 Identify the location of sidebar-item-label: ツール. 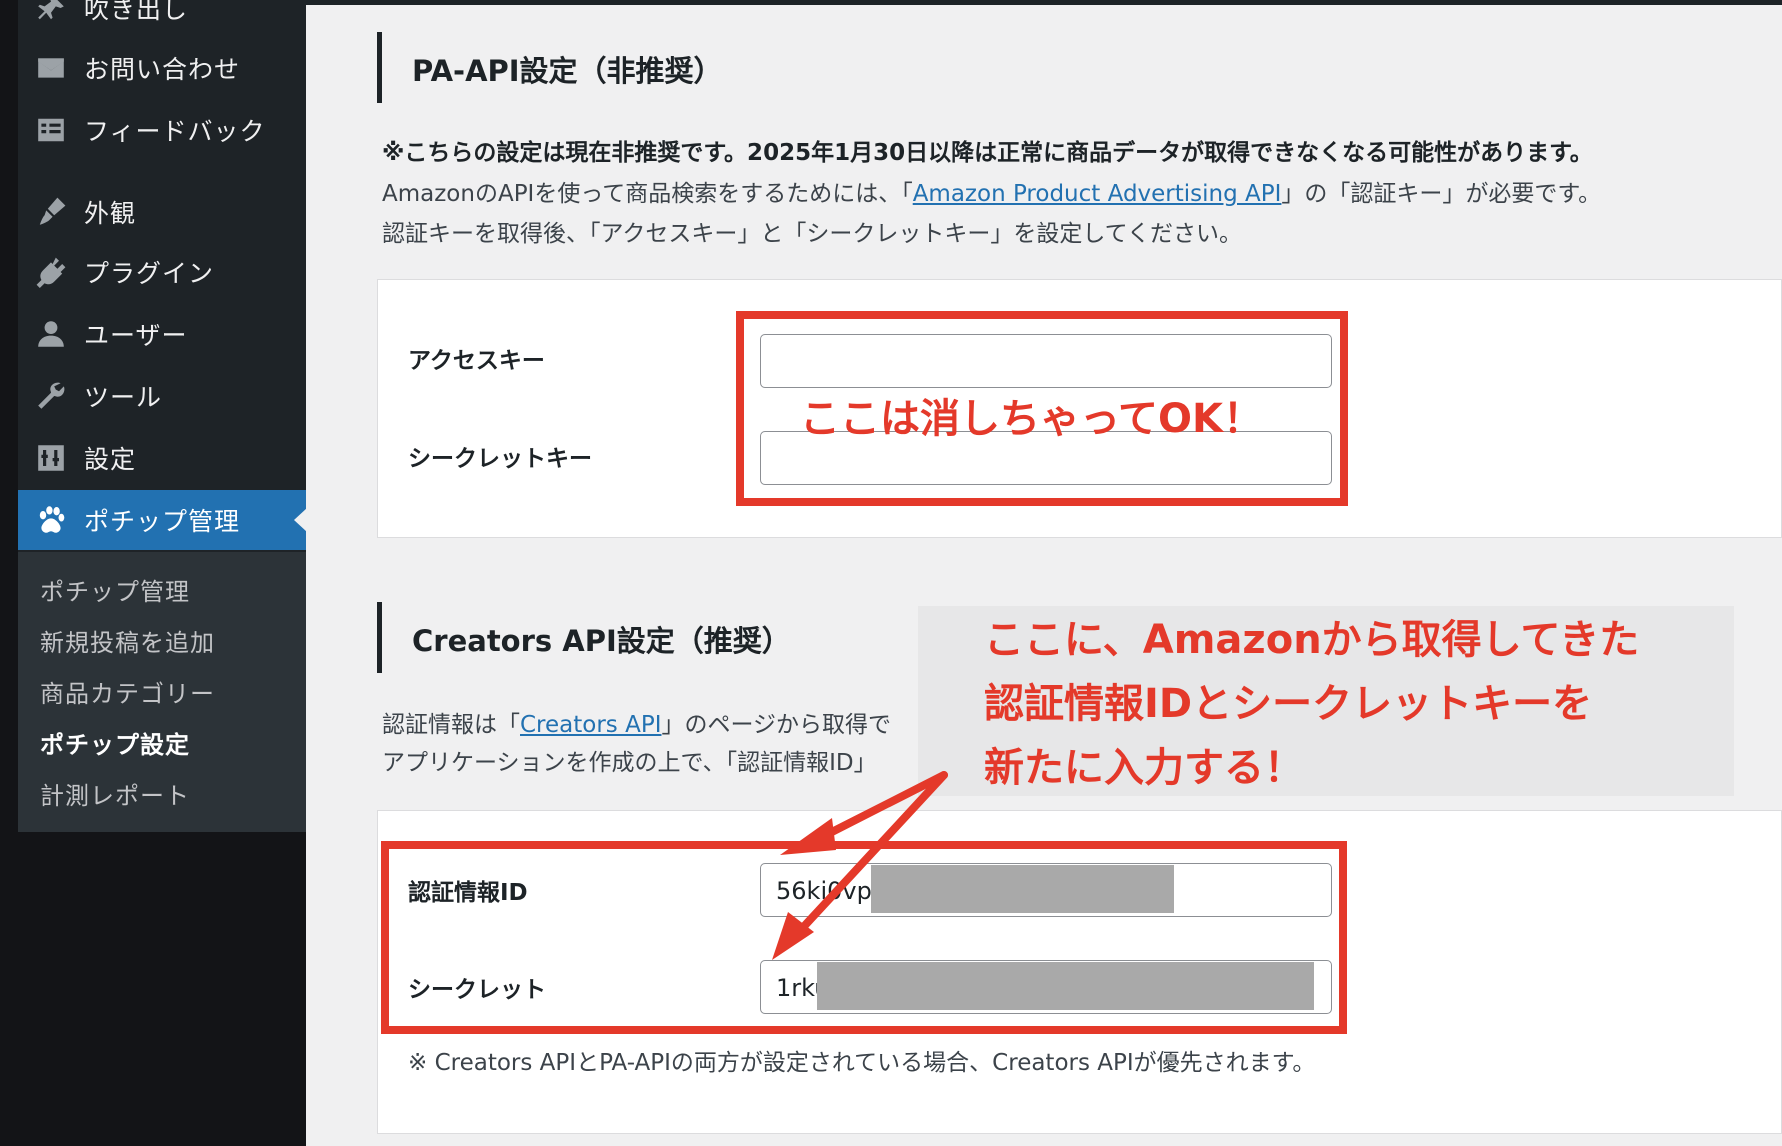
(123, 397).